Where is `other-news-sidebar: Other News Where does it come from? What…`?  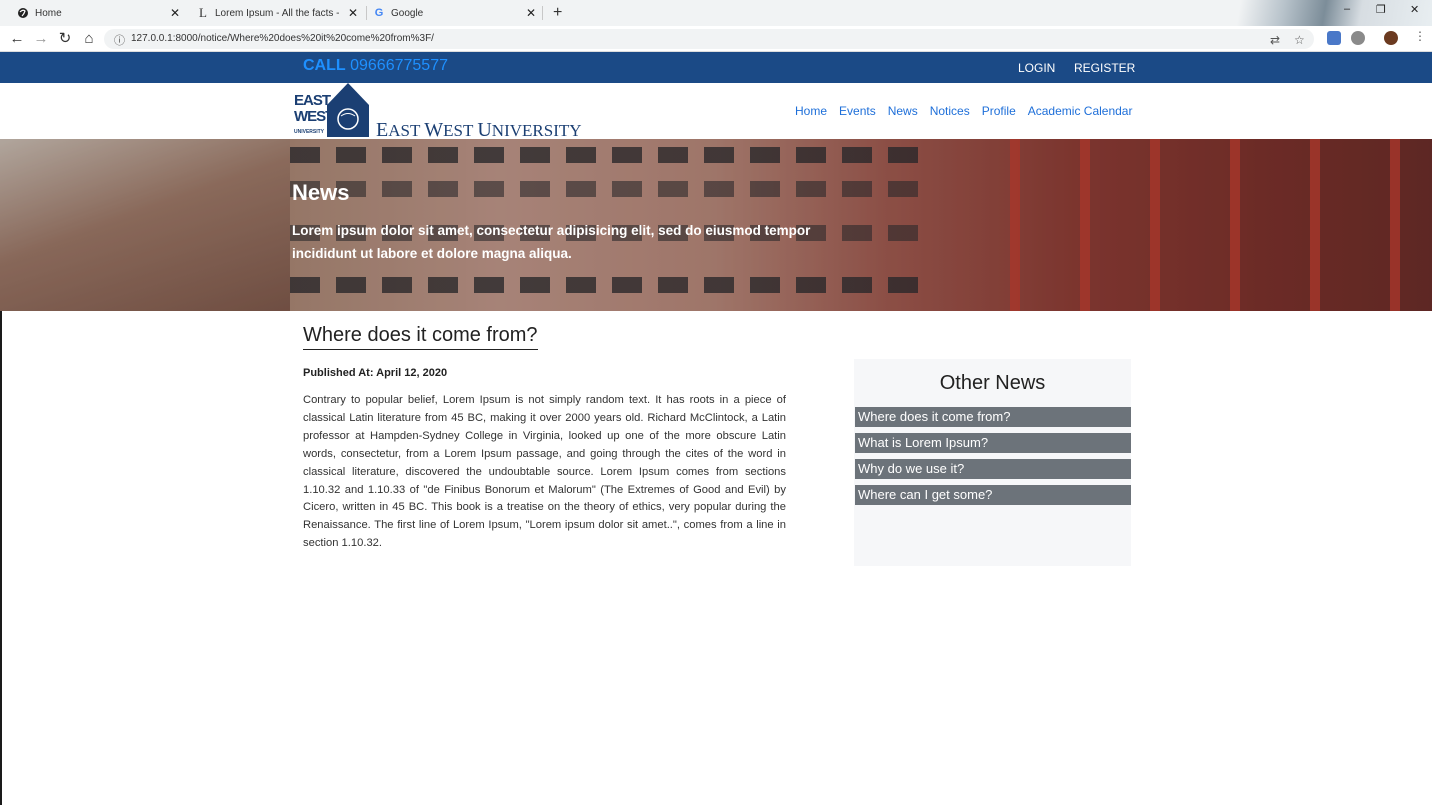 other-news-sidebar: Other News Where does it come from? What… is located at coordinates (992, 462).